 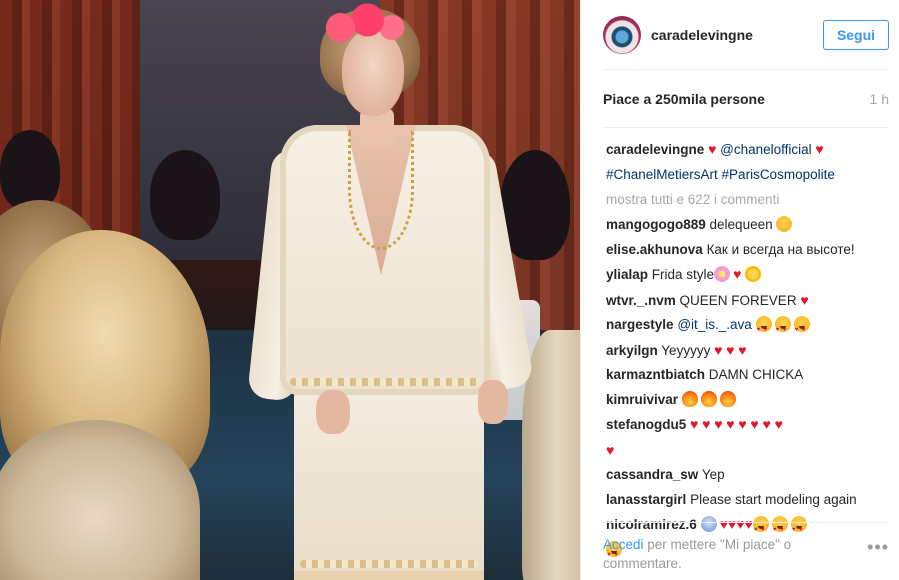 What do you see at coordinates (646, 499) in the screenshot?
I see `comment-username: lanasstargirl` at bounding box center [646, 499].